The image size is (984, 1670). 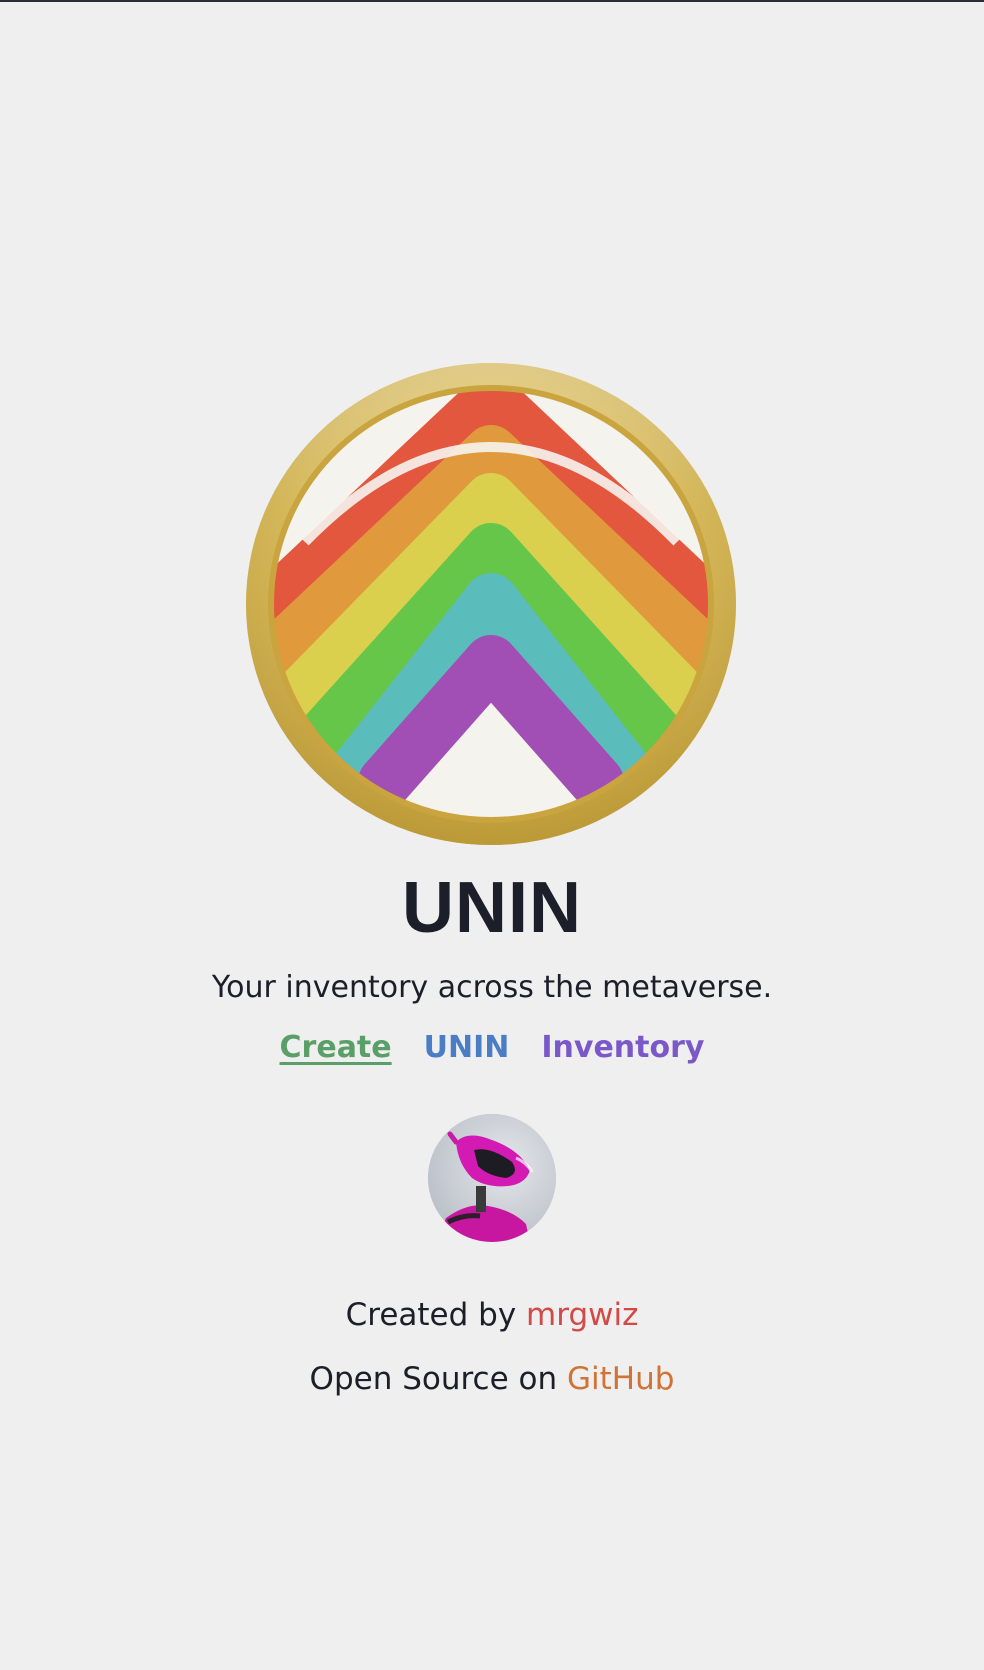 I want to click on creator-avatar, so click(x=492, y=1178).